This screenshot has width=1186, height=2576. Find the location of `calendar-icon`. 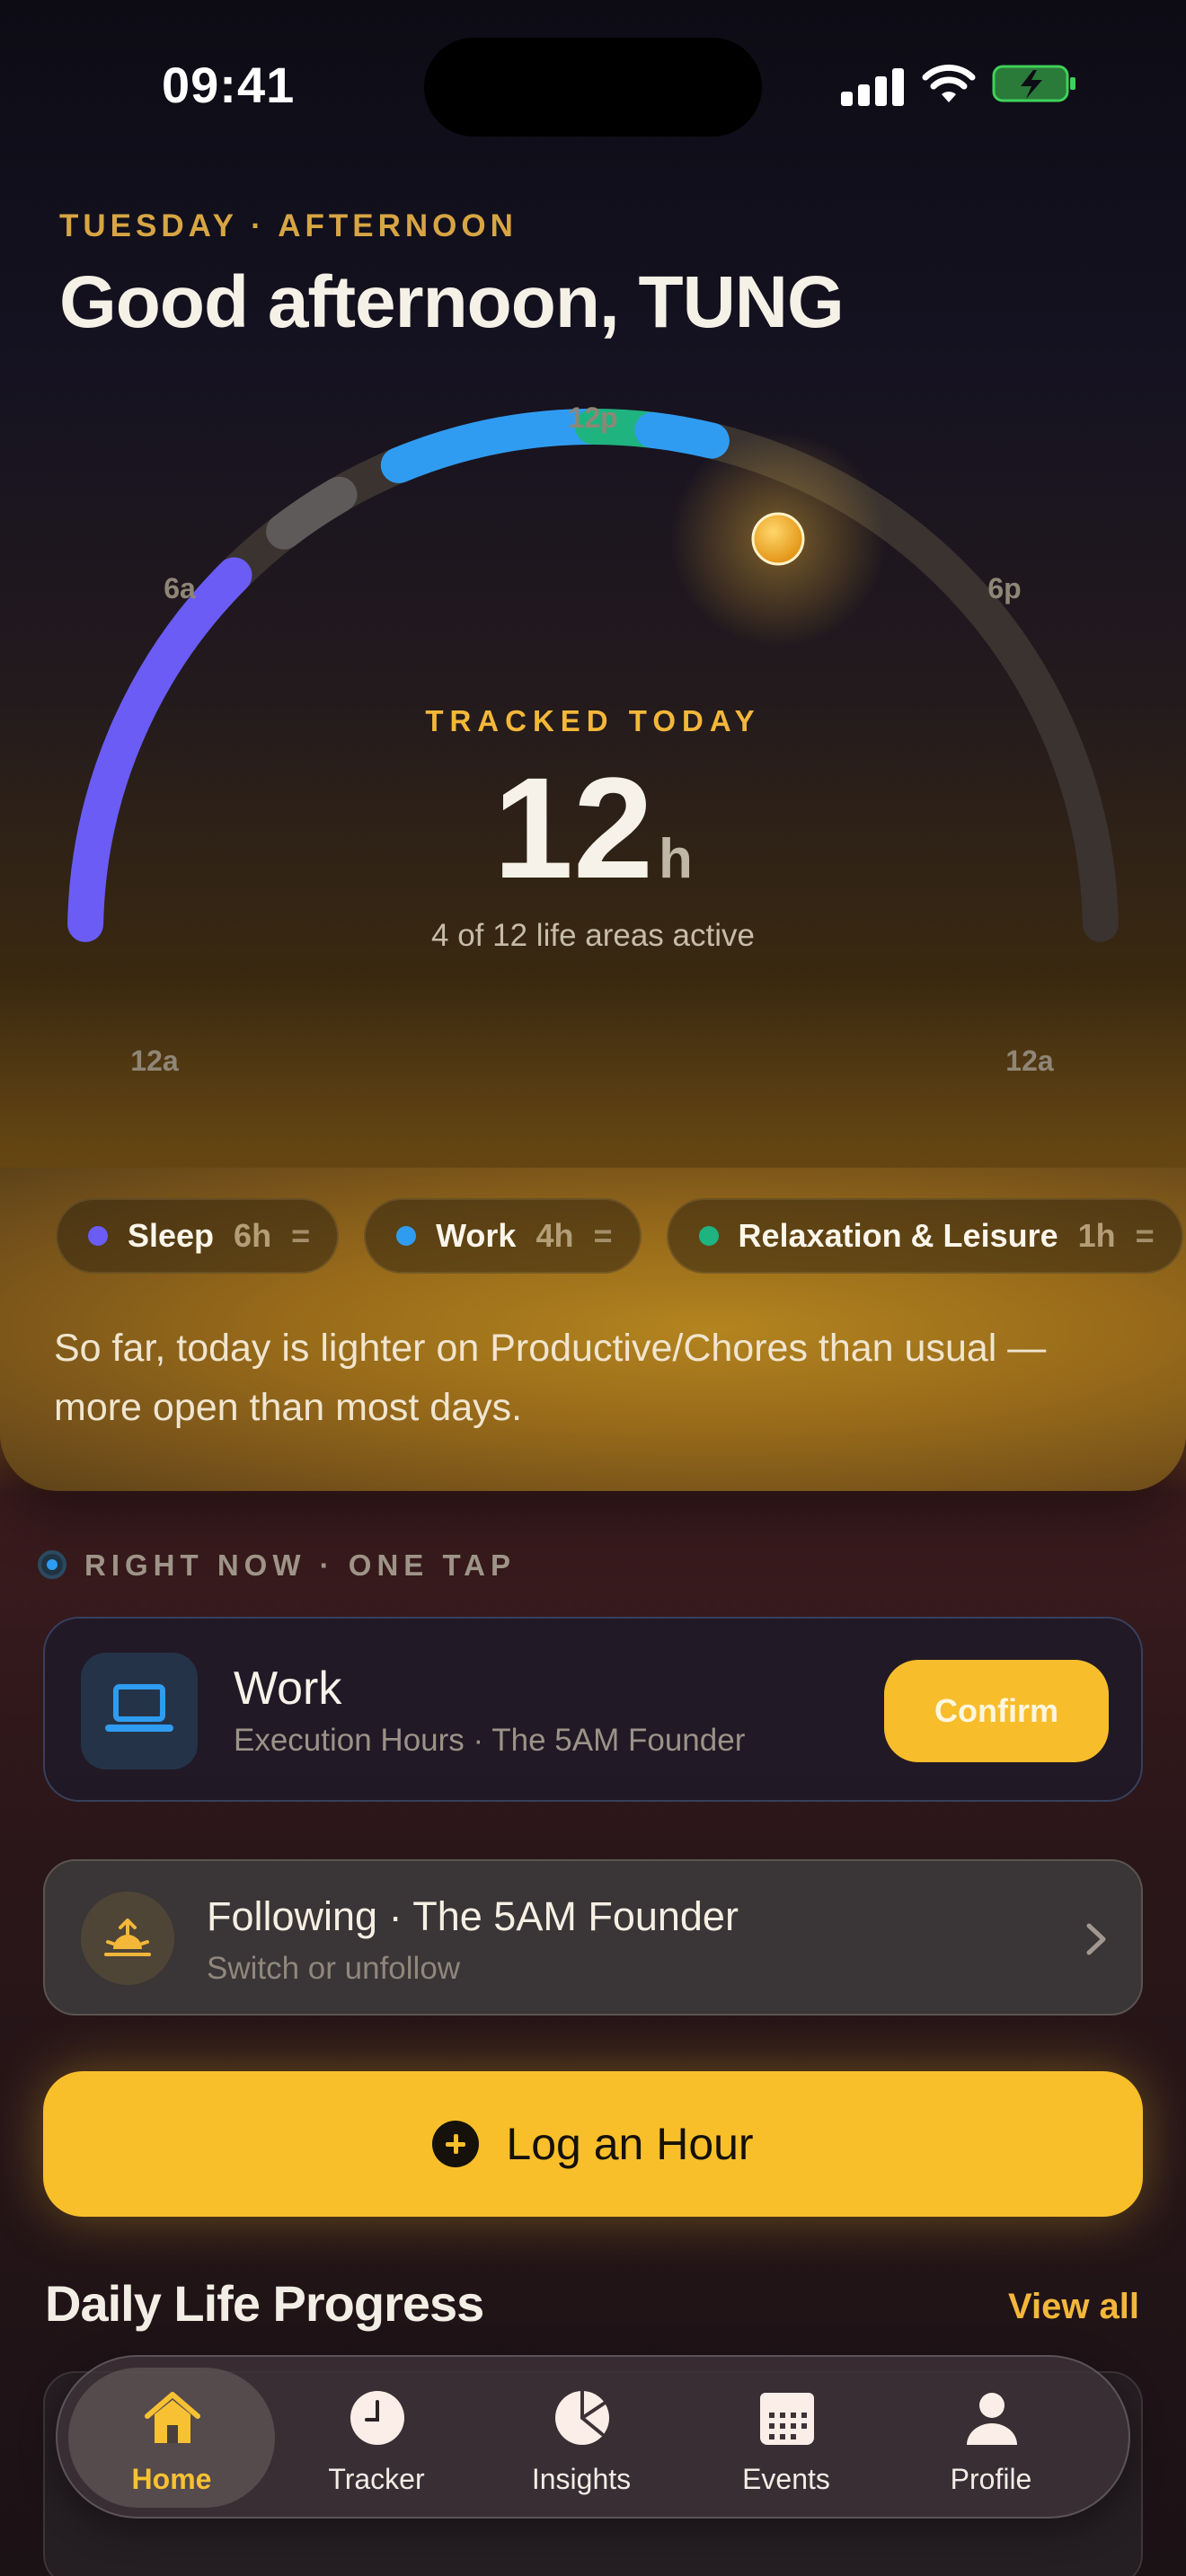

calendar-icon is located at coordinates (787, 2419).